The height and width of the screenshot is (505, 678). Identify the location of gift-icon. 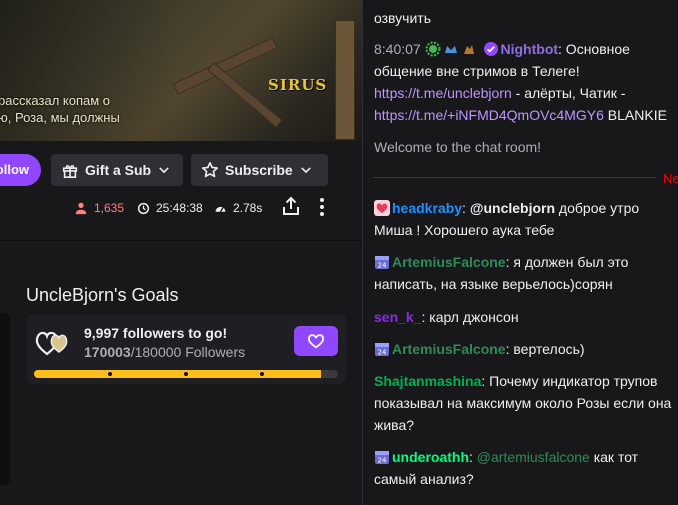
(70, 172).